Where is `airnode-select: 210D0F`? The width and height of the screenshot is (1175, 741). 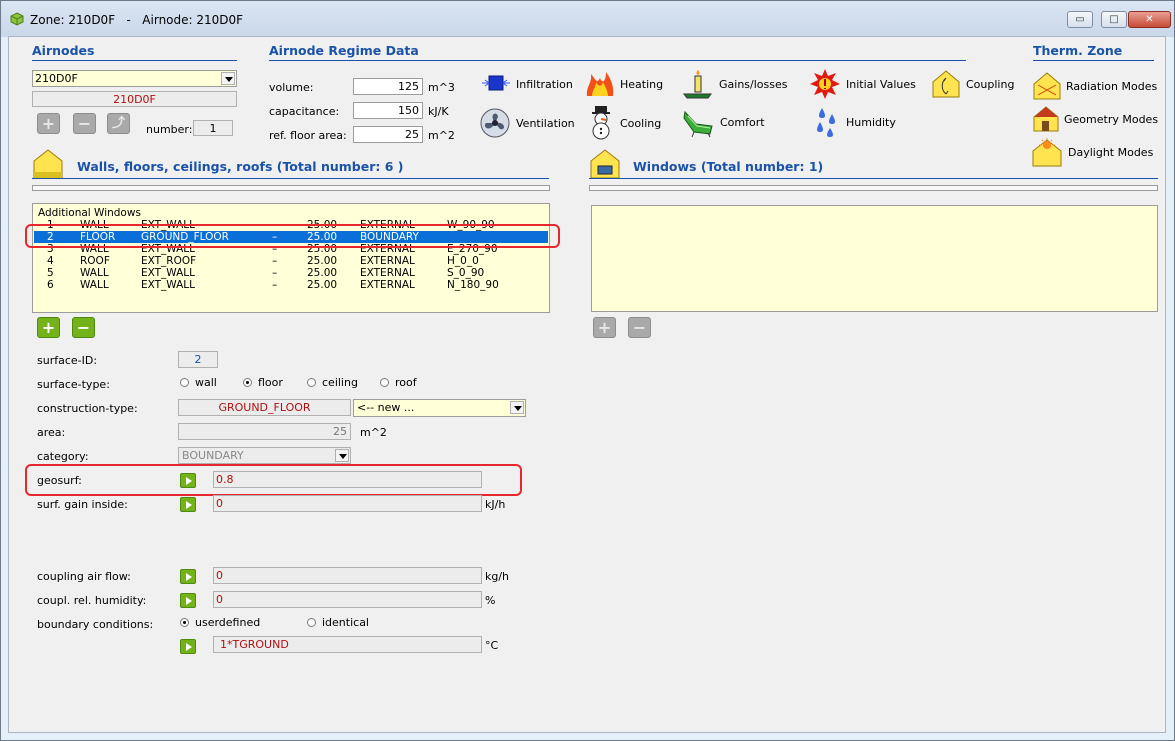
airnode-select: 210D0F is located at coordinates (134, 78).